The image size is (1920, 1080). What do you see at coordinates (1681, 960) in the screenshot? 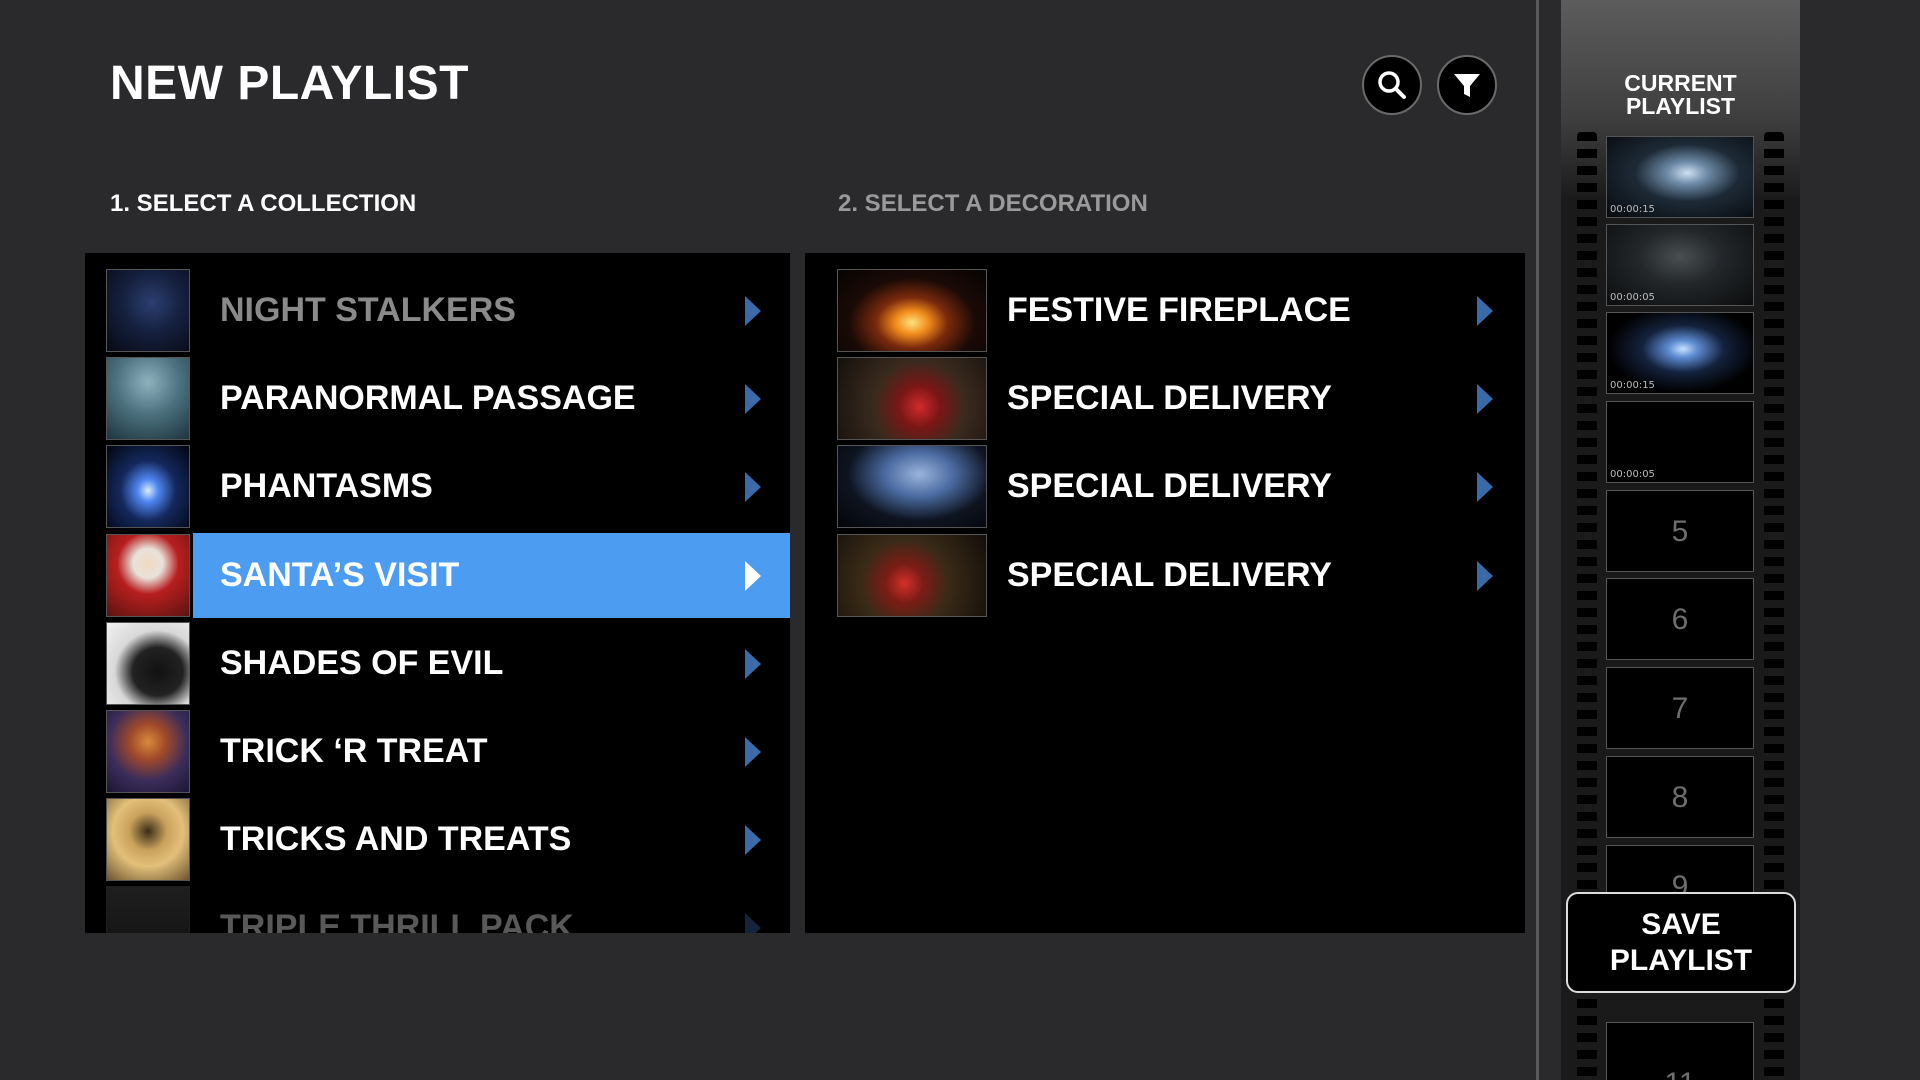
I see `save-playlist-label-line2: PLAYLIST` at bounding box center [1681, 960].